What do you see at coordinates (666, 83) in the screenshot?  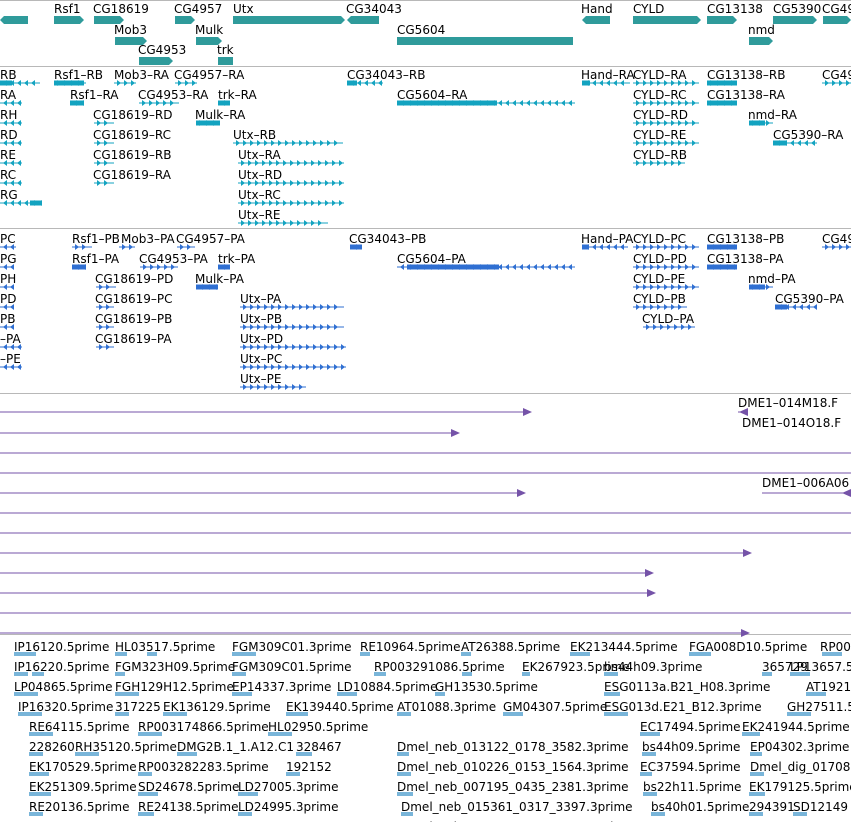 I see `transcript-model-cyld-ra` at bounding box center [666, 83].